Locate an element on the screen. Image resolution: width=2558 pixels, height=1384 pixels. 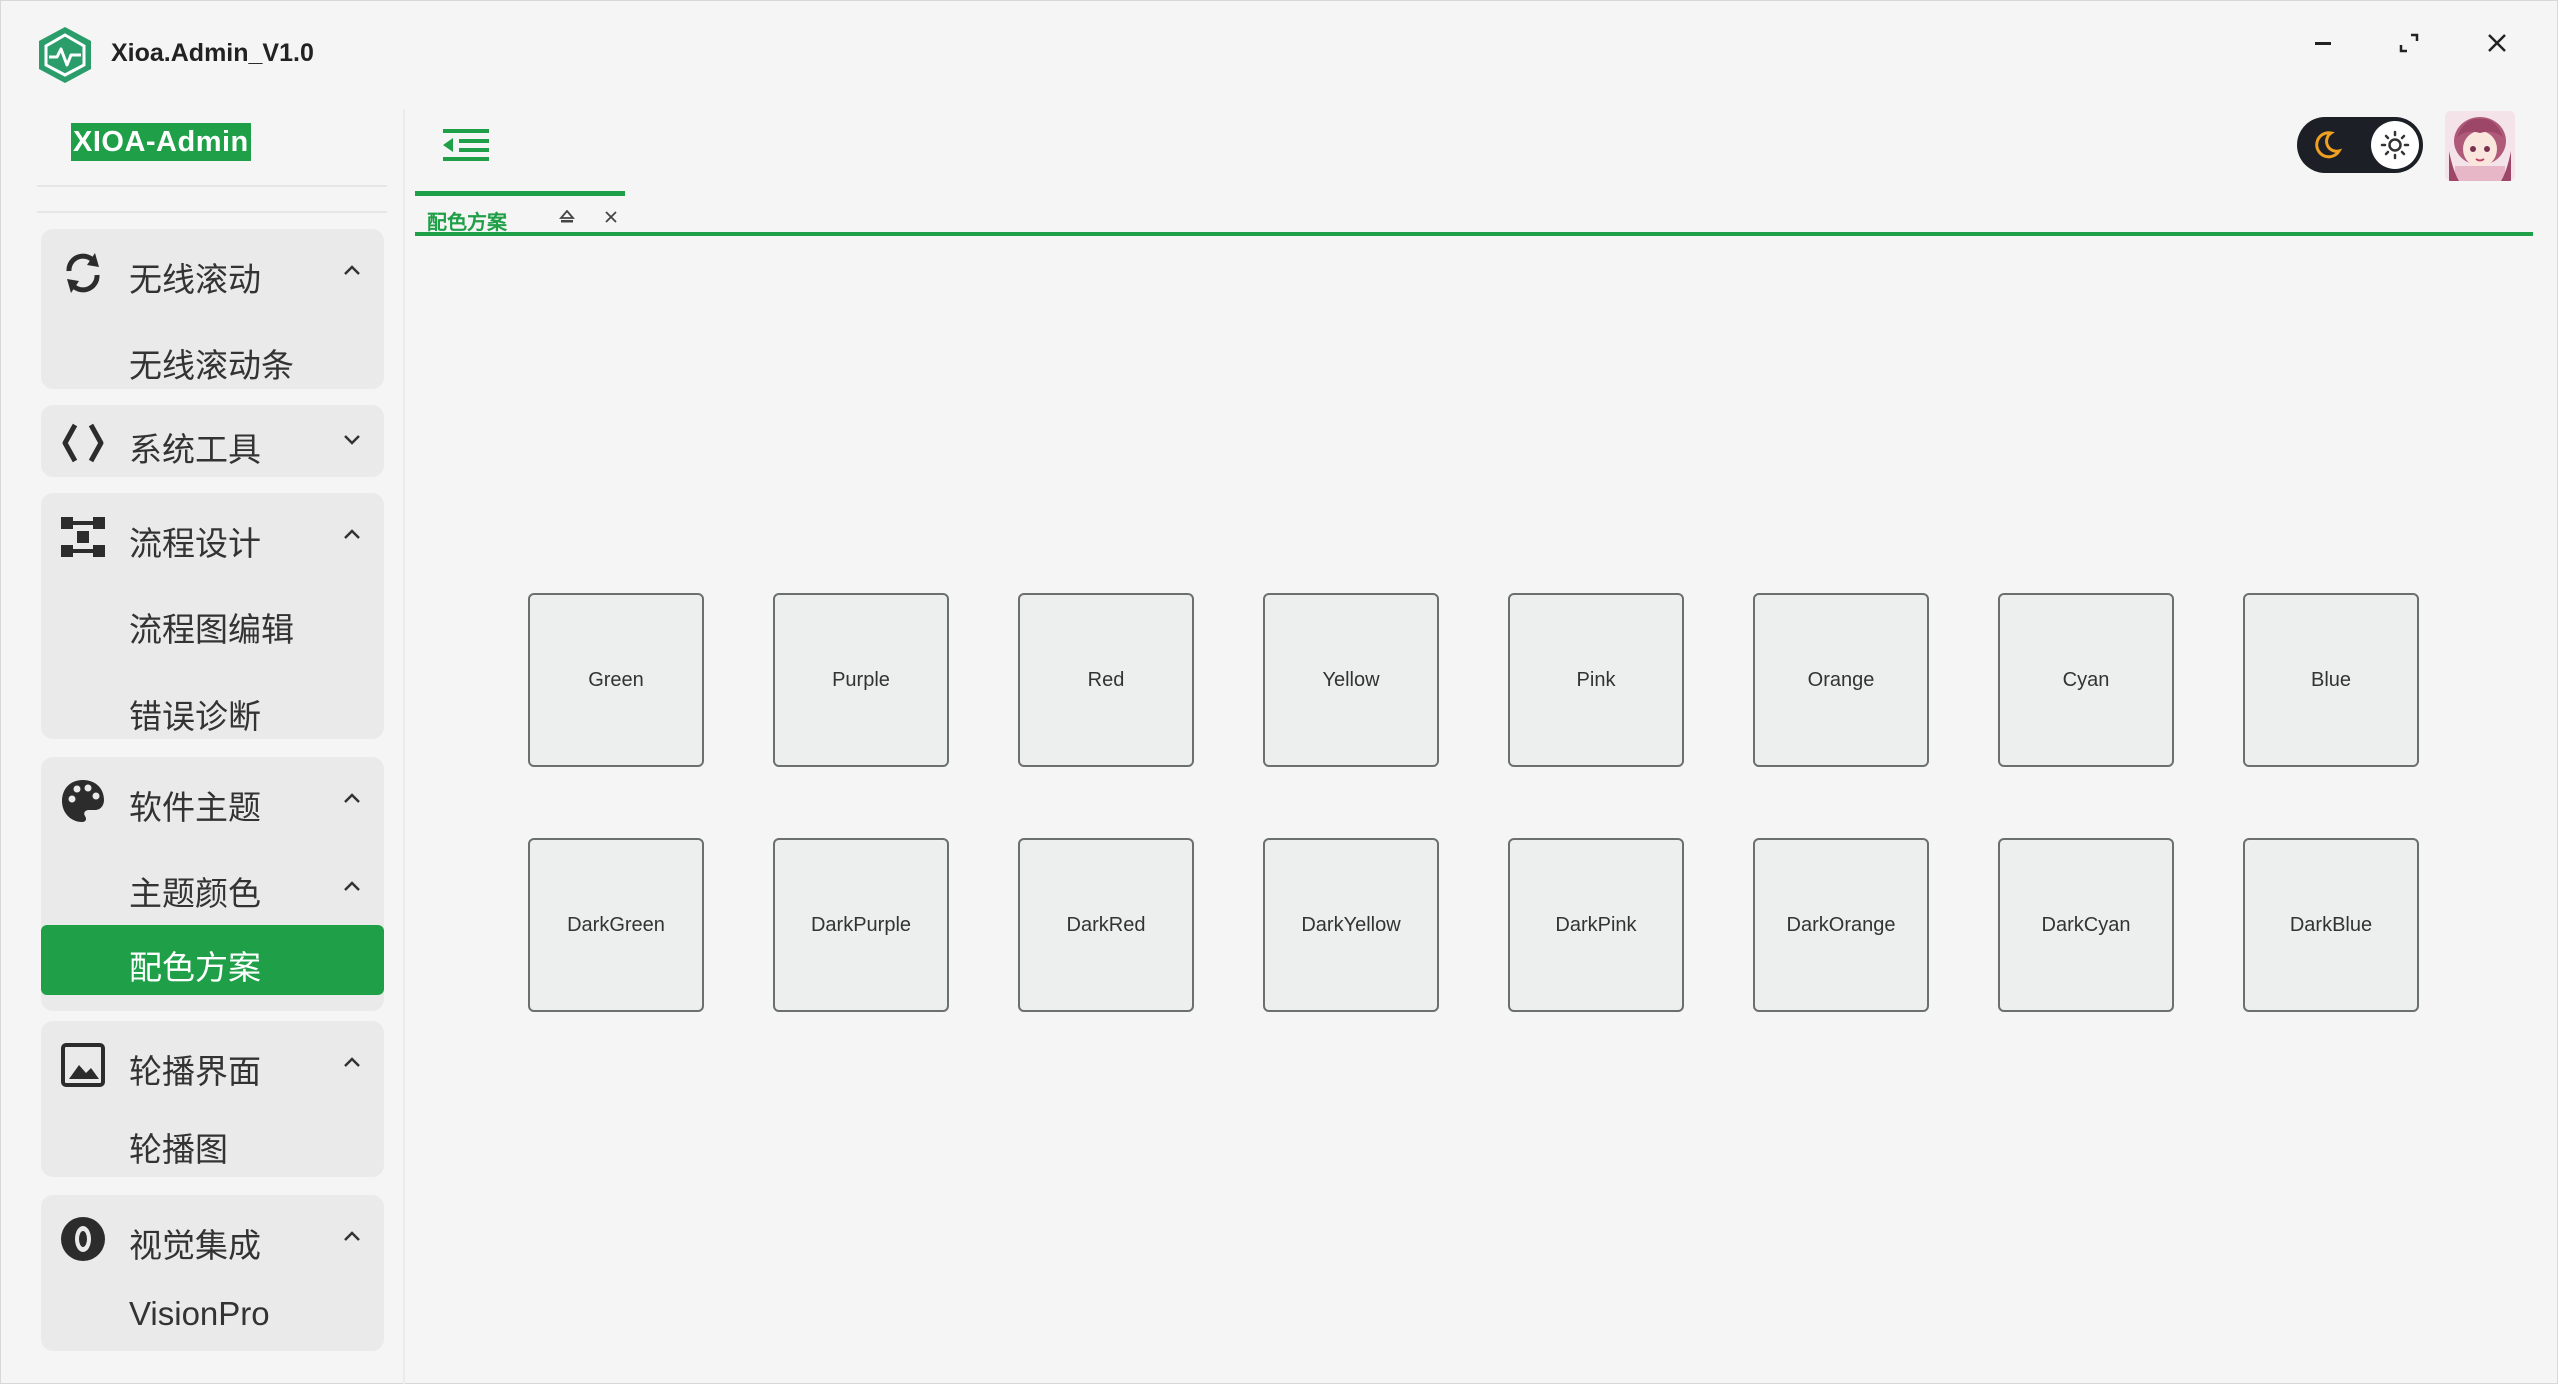
chevron-down-icon is located at coordinates (352, 440).